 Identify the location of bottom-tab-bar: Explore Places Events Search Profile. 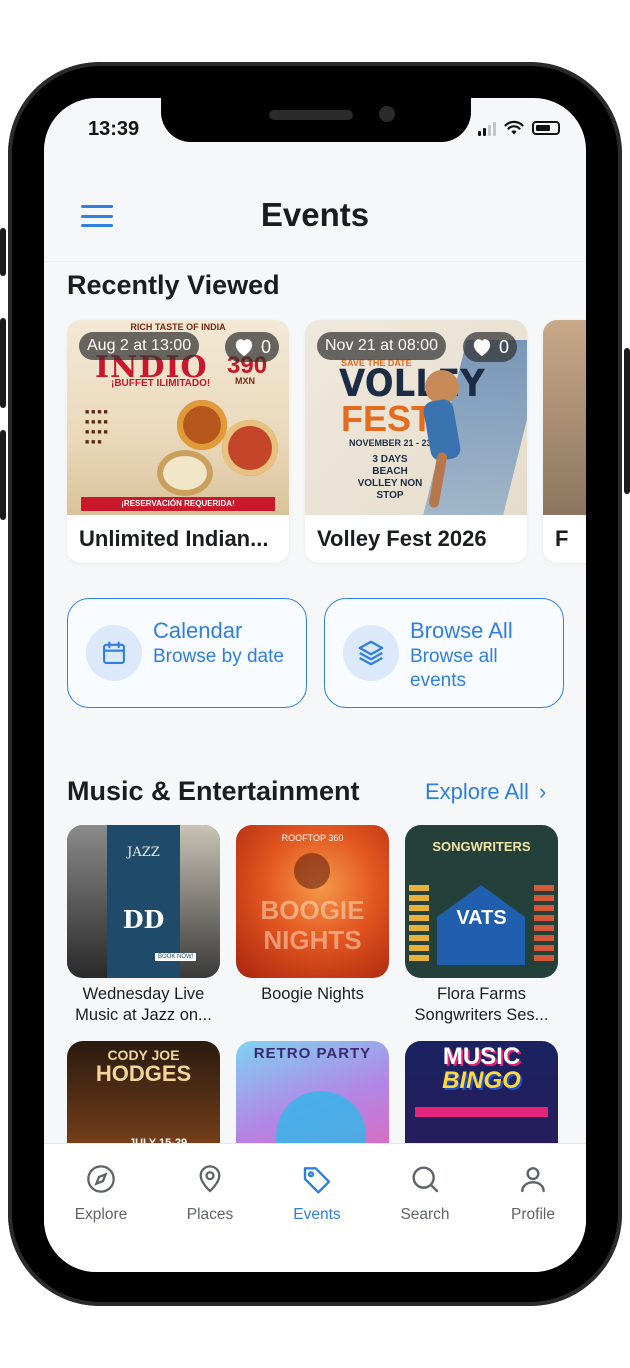
(315, 1207).